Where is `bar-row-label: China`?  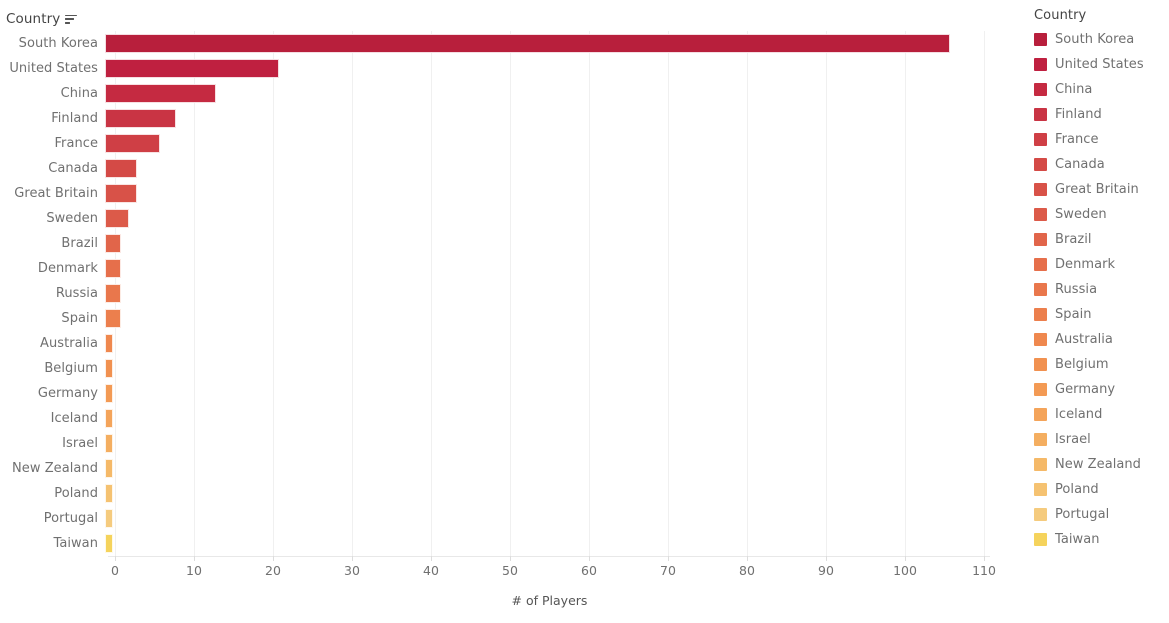 bar-row-label: China is located at coordinates (79, 93).